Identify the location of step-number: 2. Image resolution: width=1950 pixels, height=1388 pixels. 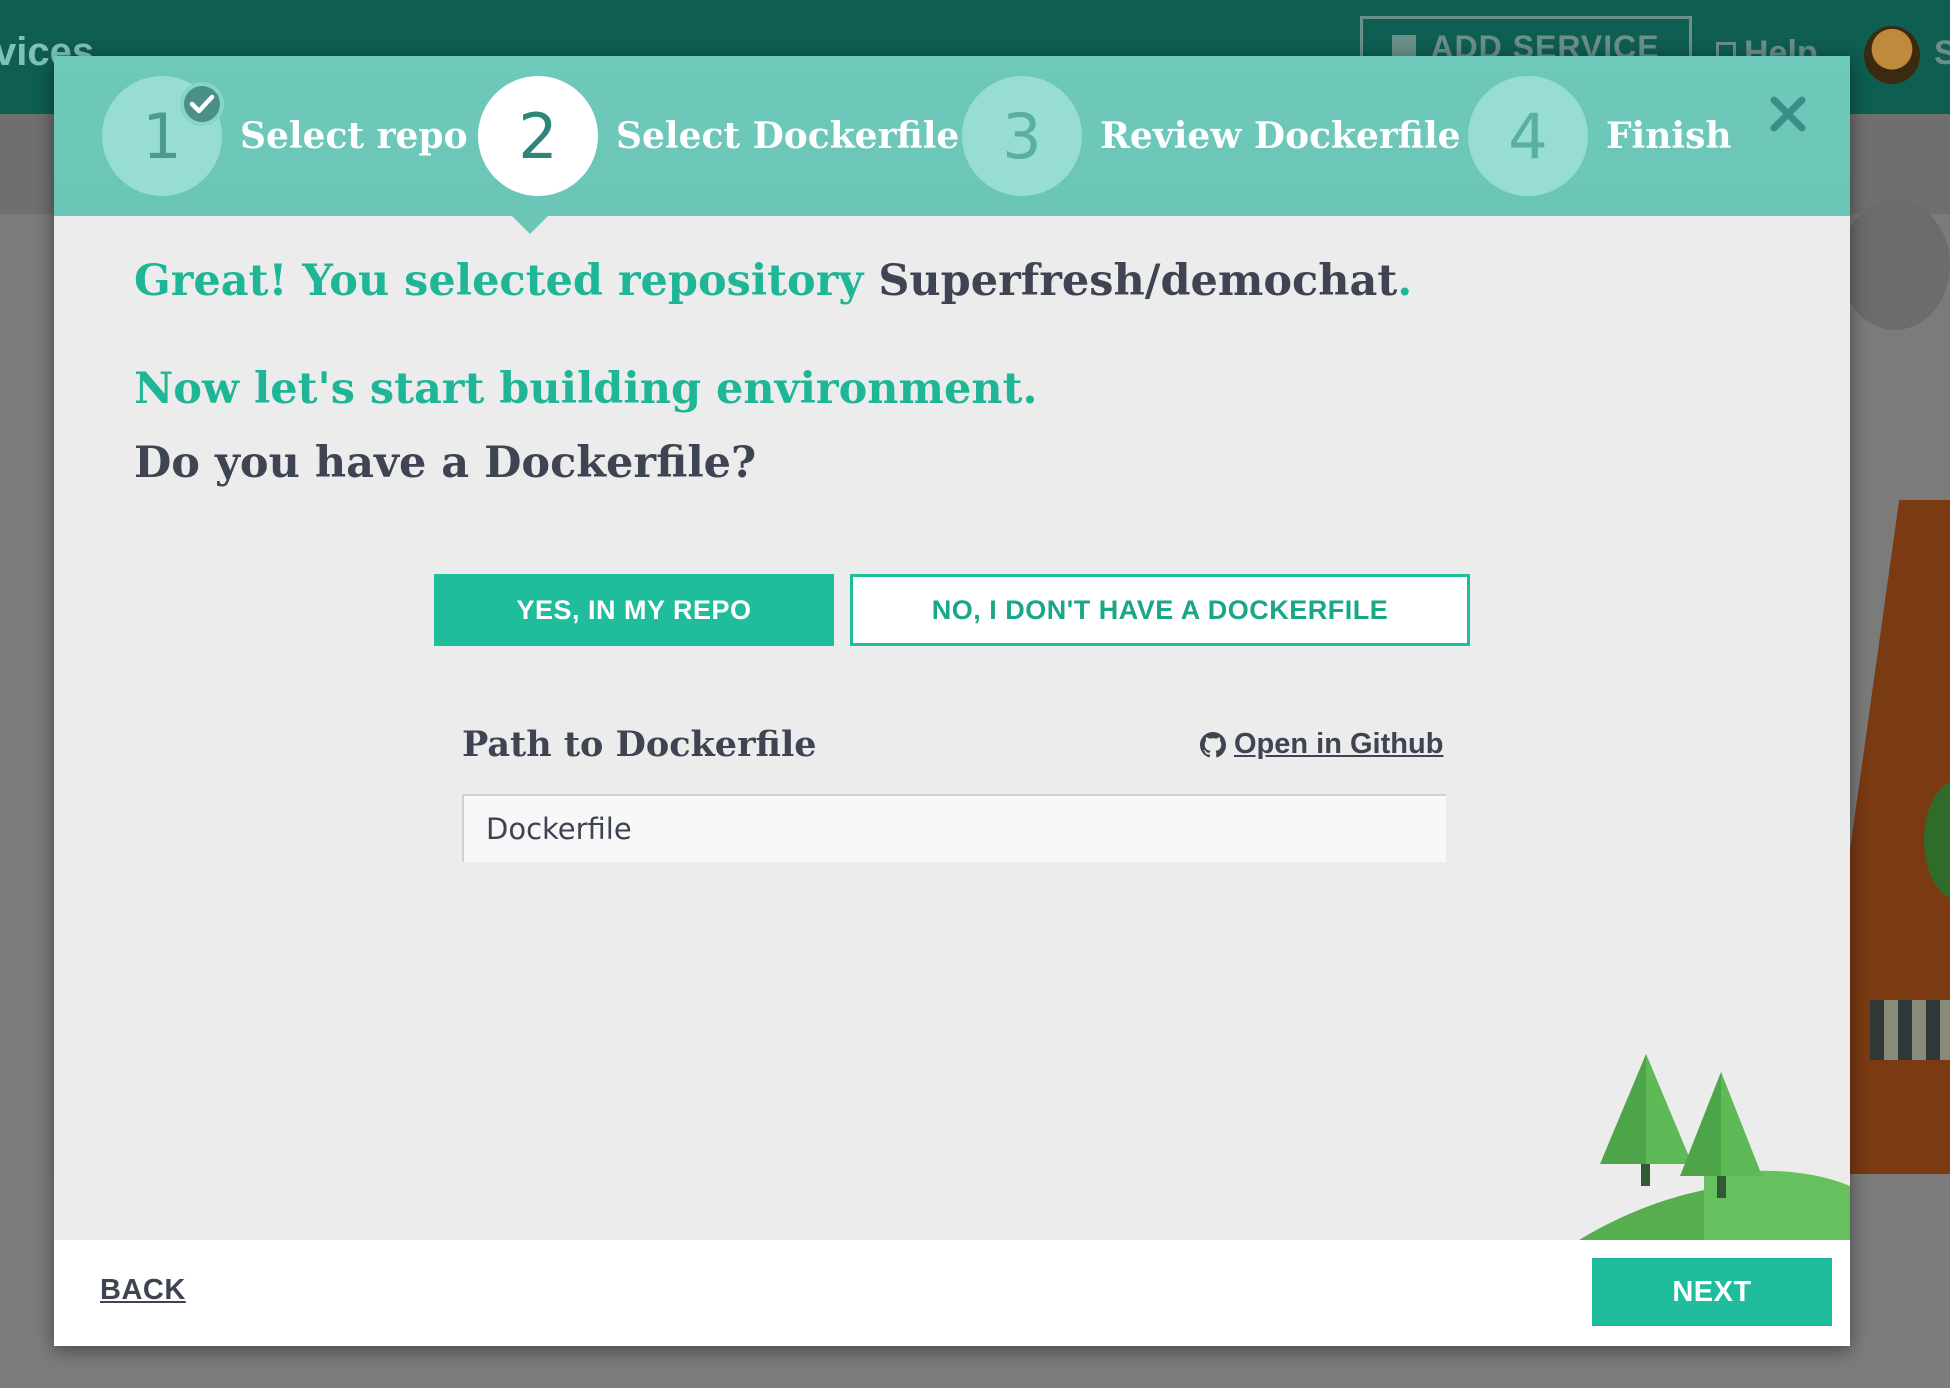
(538, 136).